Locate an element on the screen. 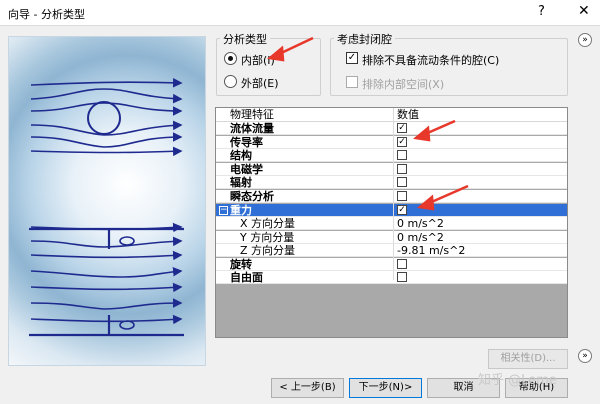  grid-header: 物理特征 数值 is located at coordinates (391, 115).